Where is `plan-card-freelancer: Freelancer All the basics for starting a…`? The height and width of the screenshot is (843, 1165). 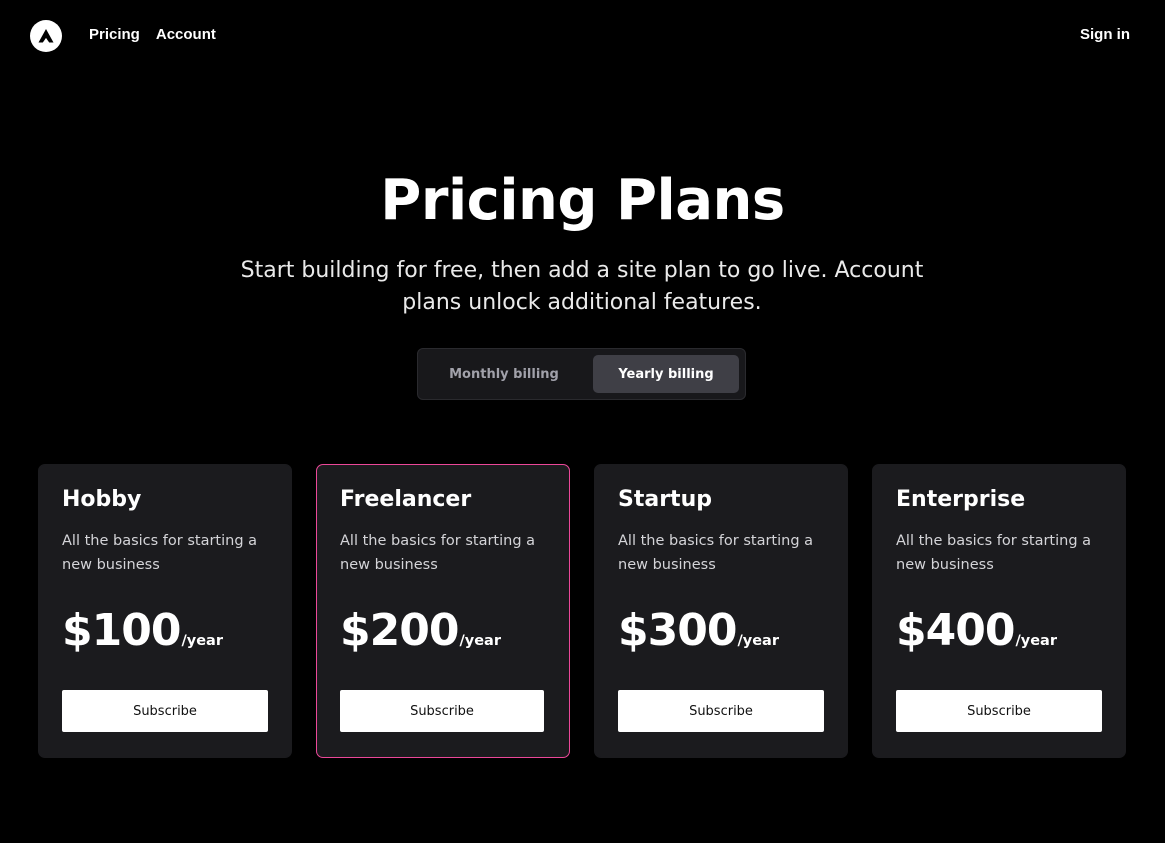 plan-card-freelancer: Freelancer All the basics for starting a… is located at coordinates (443, 611).